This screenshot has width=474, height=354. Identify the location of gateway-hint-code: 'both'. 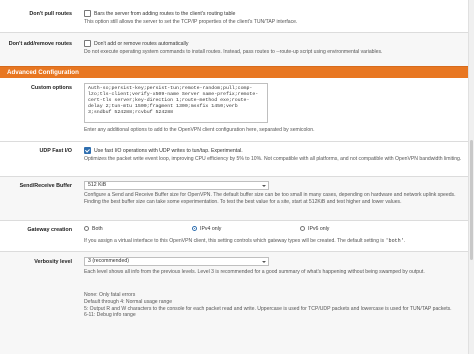
(394, 241).